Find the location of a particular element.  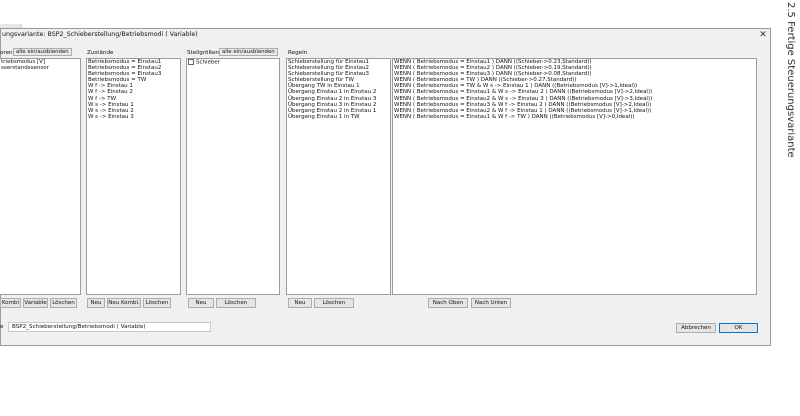

list-item: Übergang Einstau 2 in Einstau 1 is located at coordinates (338, 111).